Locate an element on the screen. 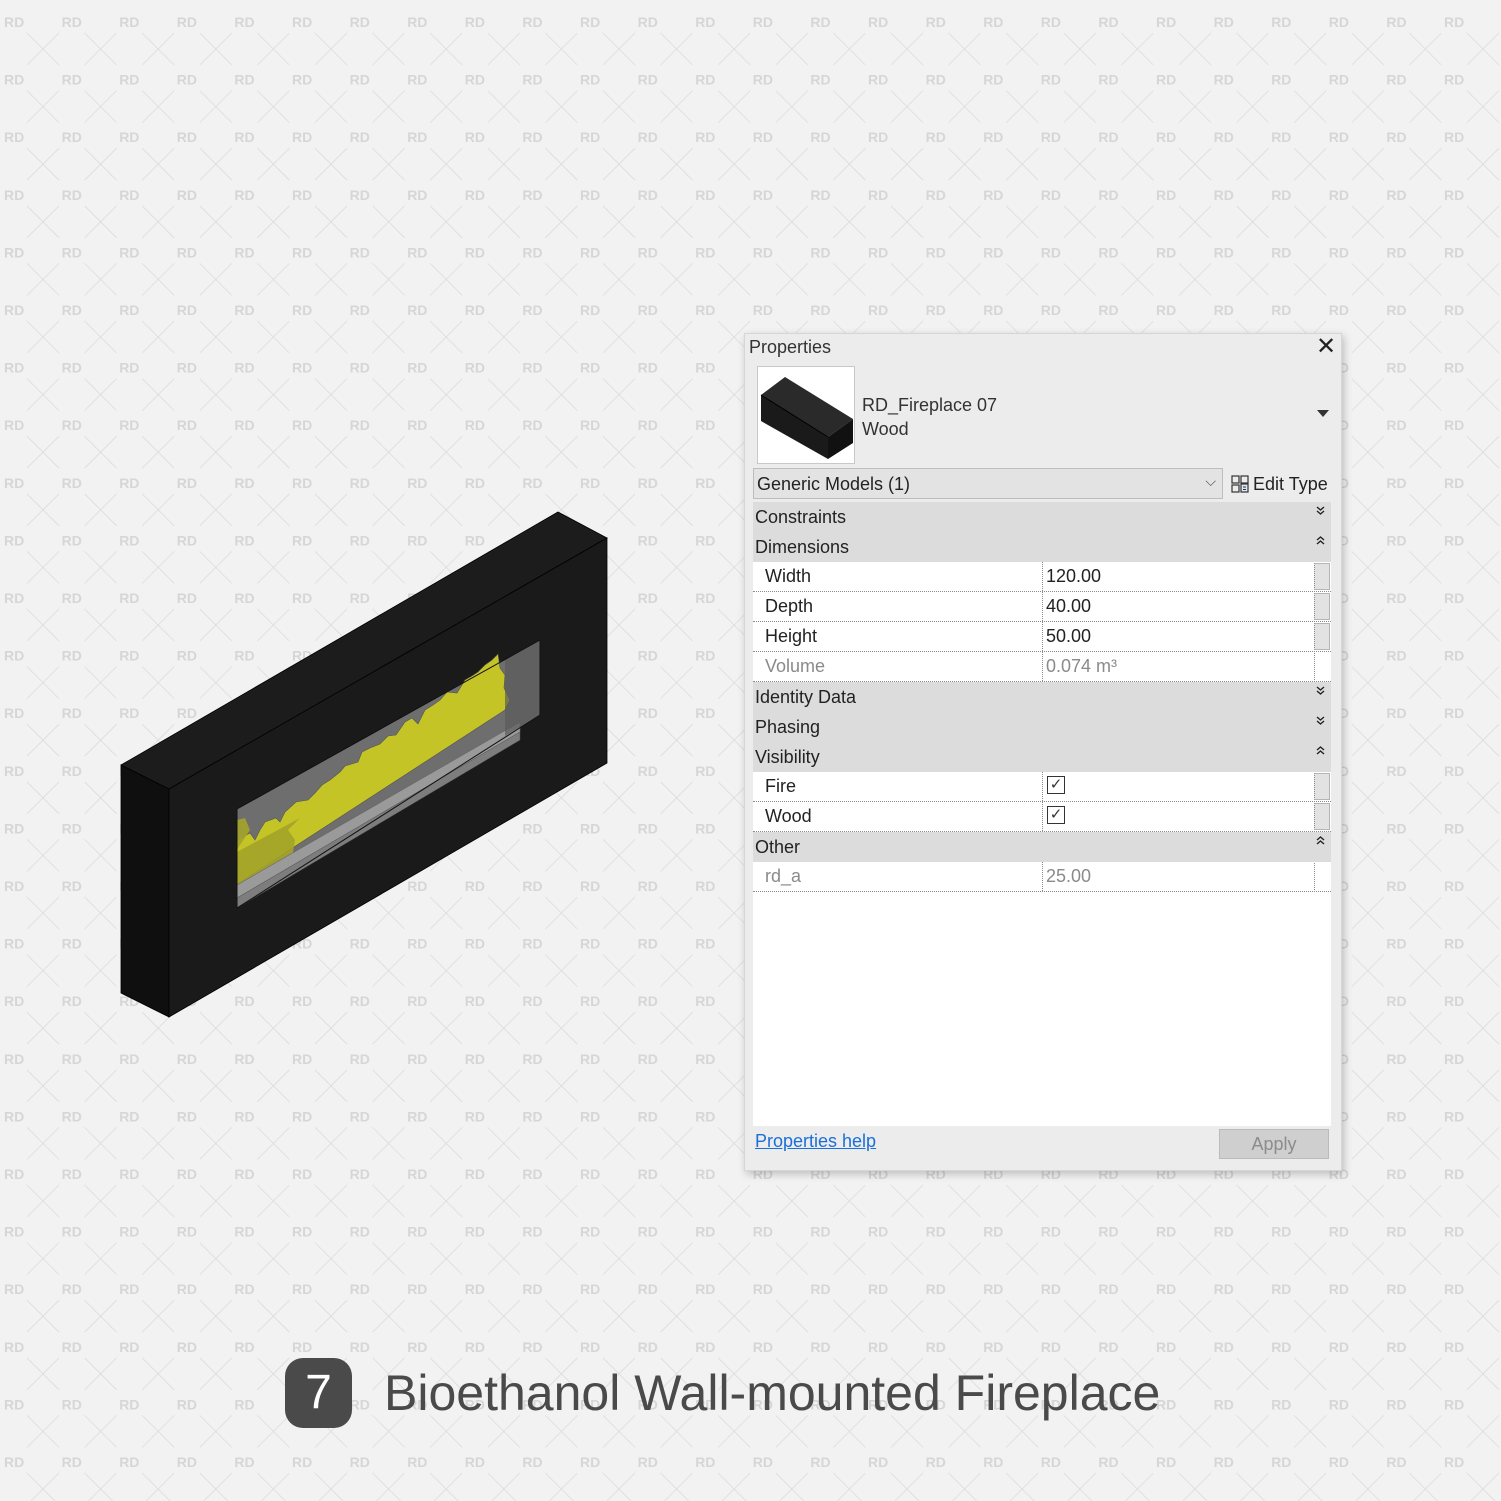  section-constraints: Constraints is located at coordinates (1042, 517).